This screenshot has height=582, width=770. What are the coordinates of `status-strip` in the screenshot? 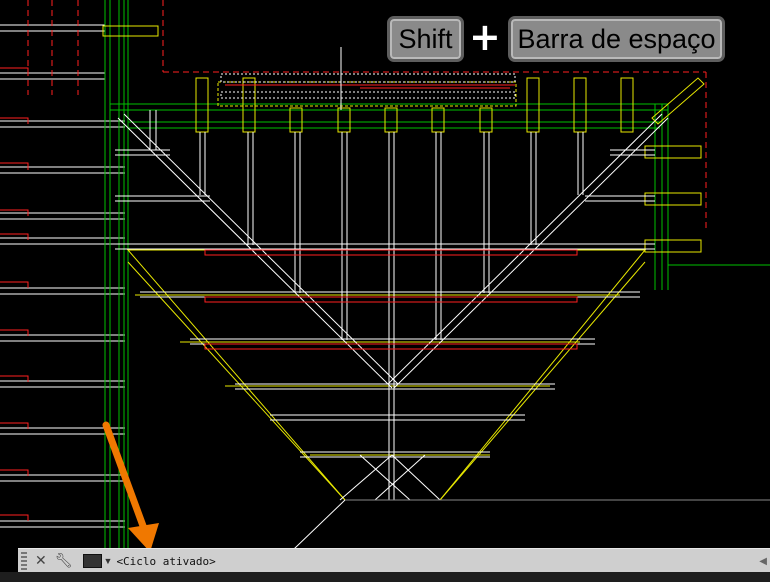 It's located at (385, 577).